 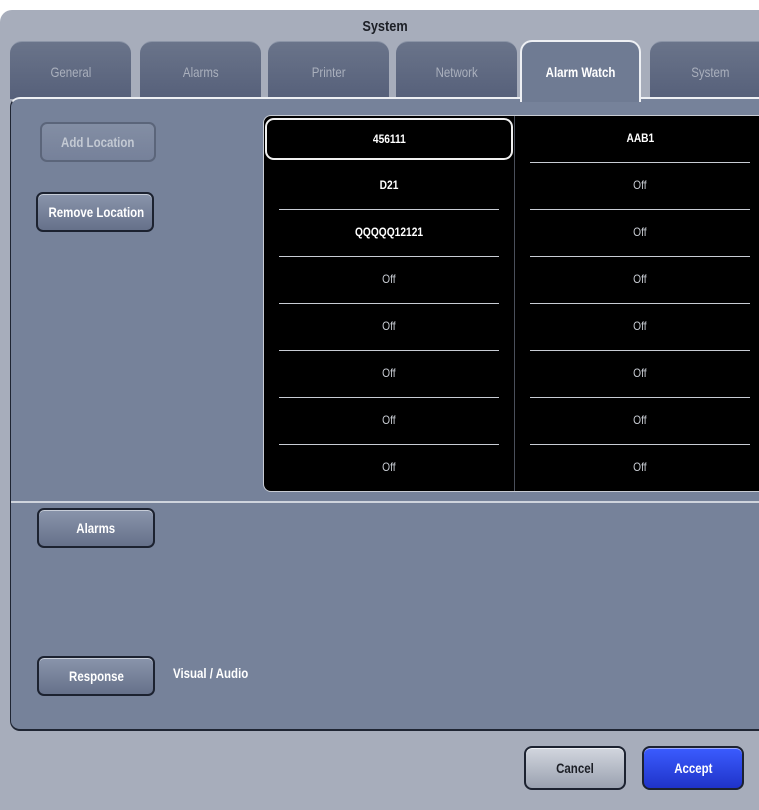 I want to click on location-cell-label: QQQQQ12121, so click(x=389, y=232).